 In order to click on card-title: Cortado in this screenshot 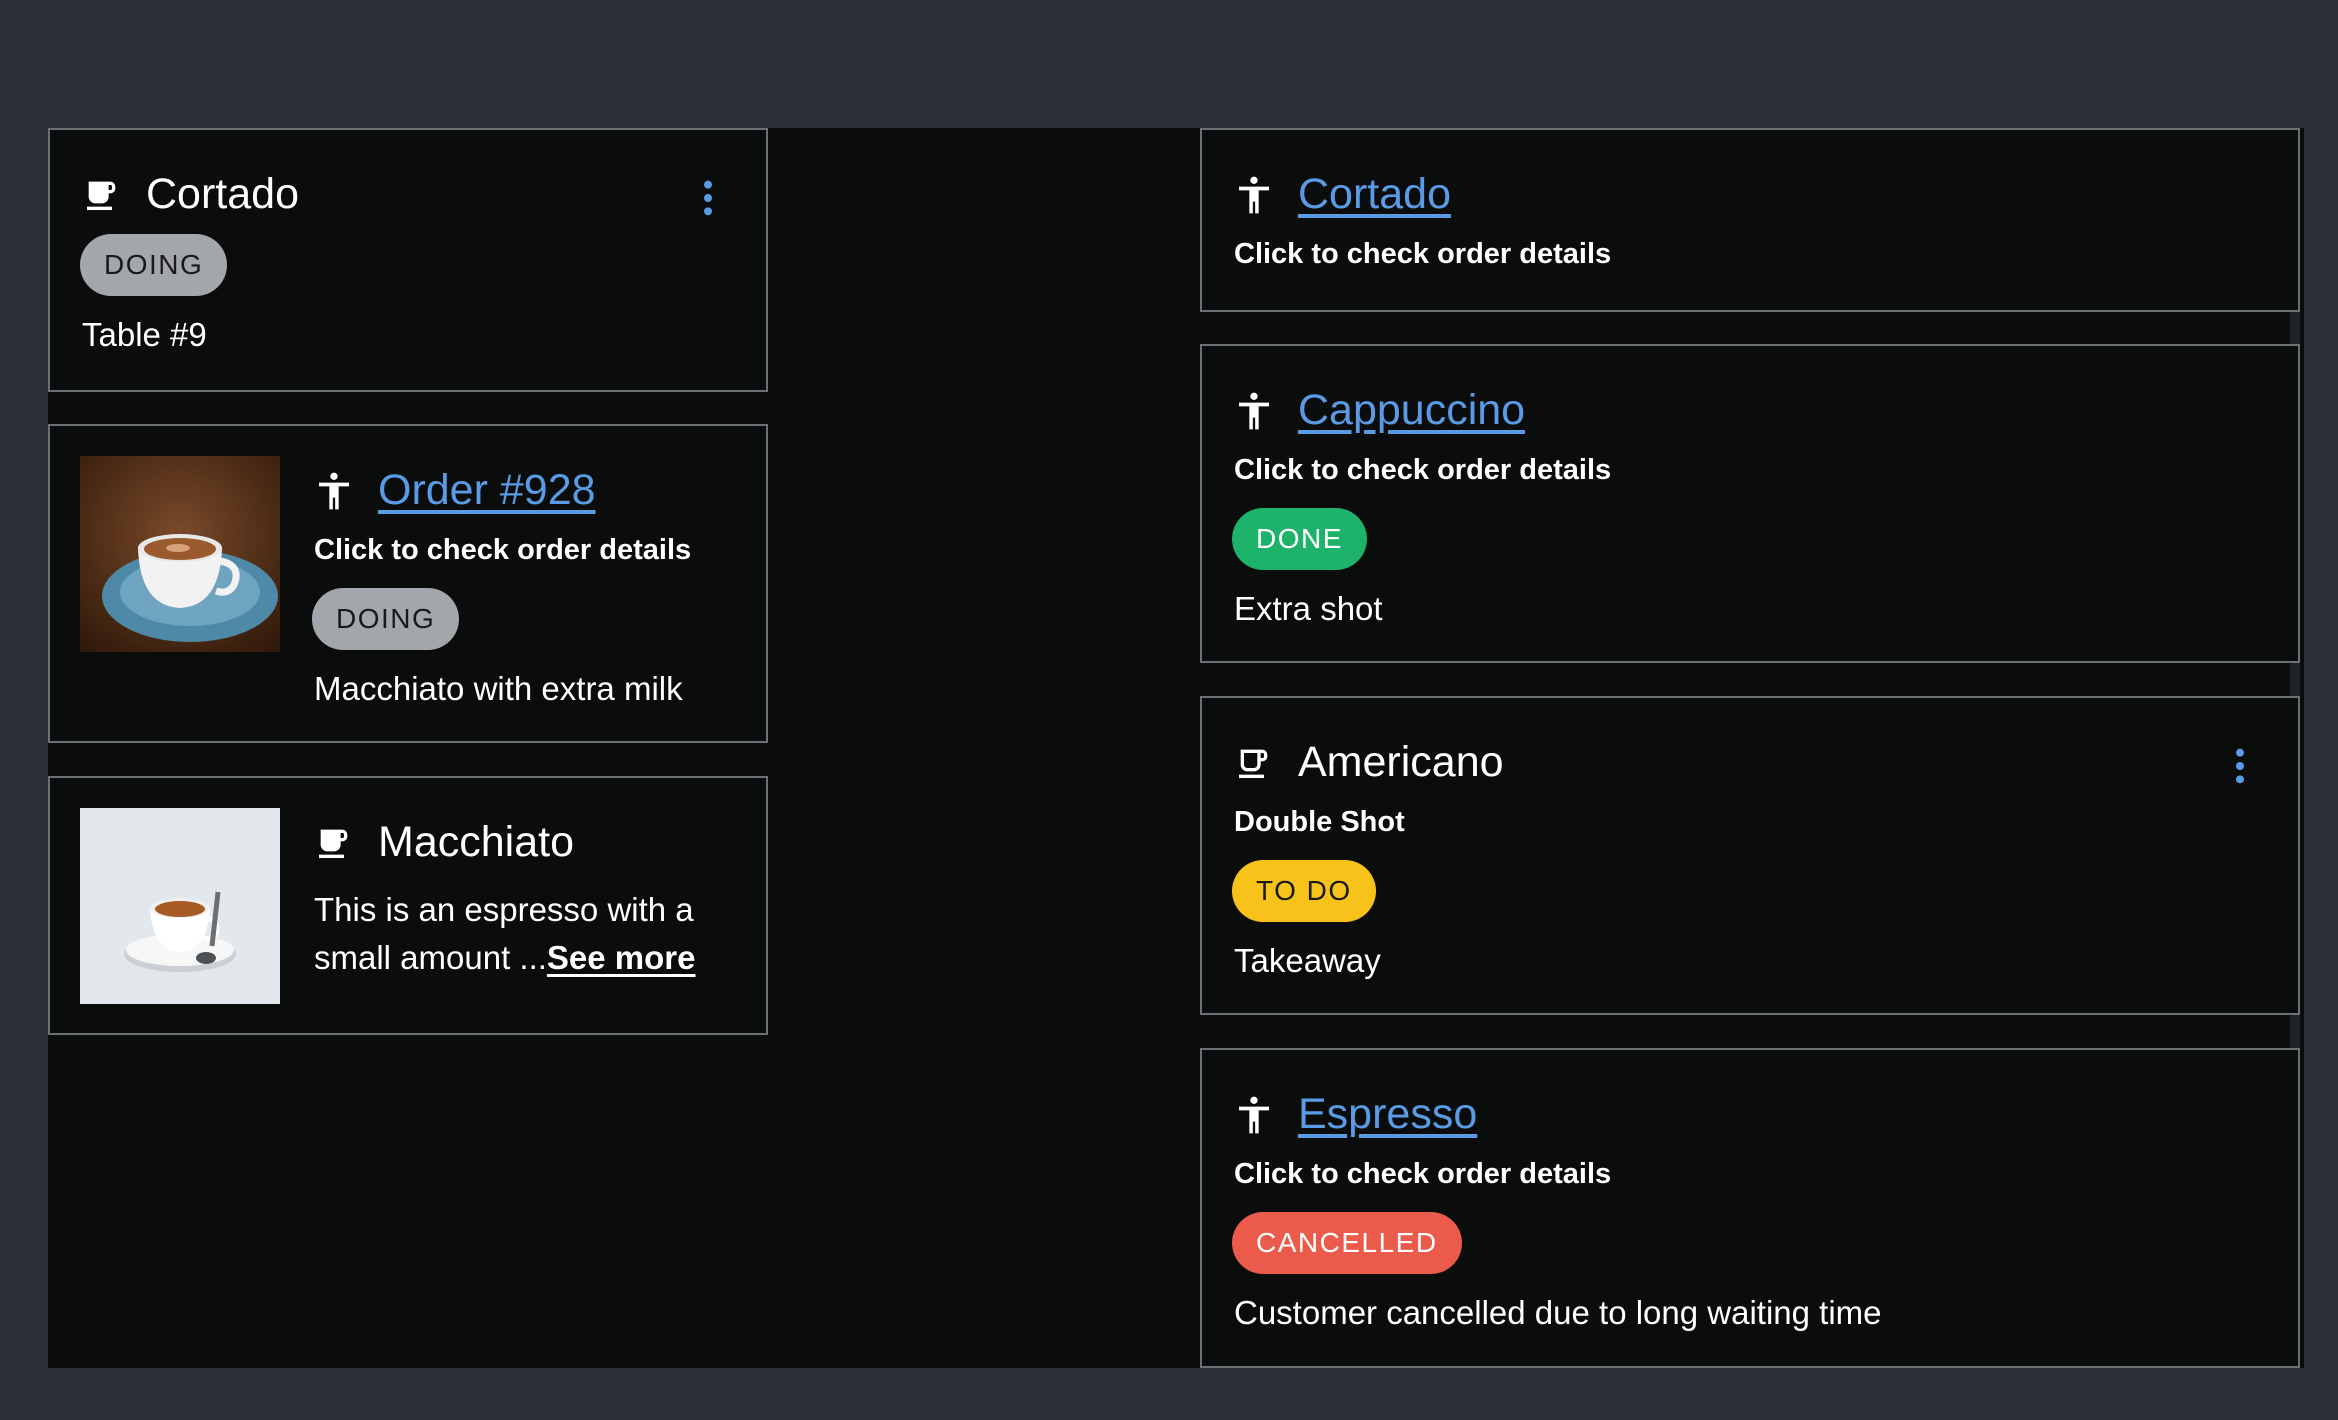, I will do `click(222, 194)`.